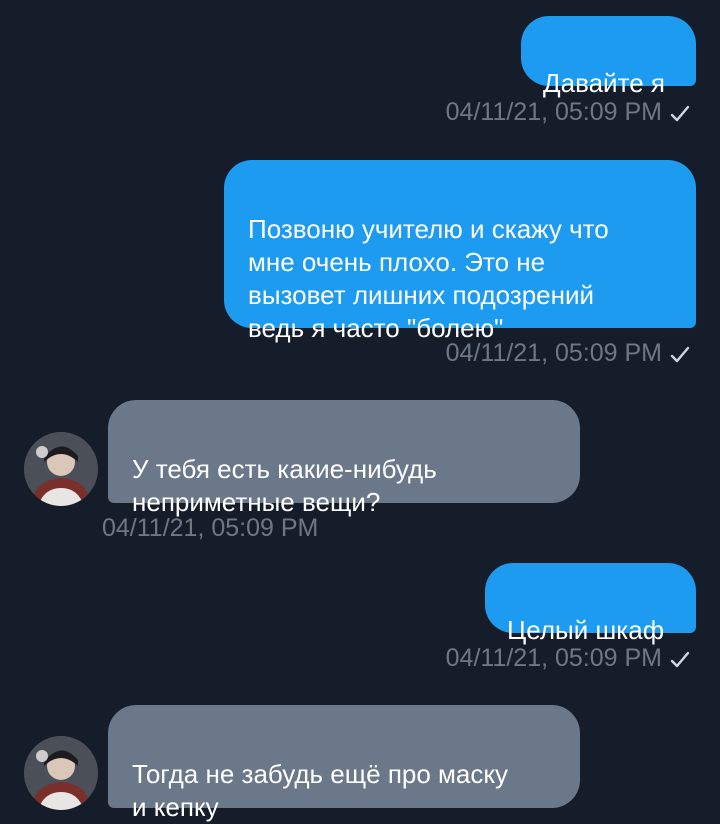 This screenshot has width=720, height=824. I want to click on message-bubble-outgoing: Целый шкаф, so click(590, 604).